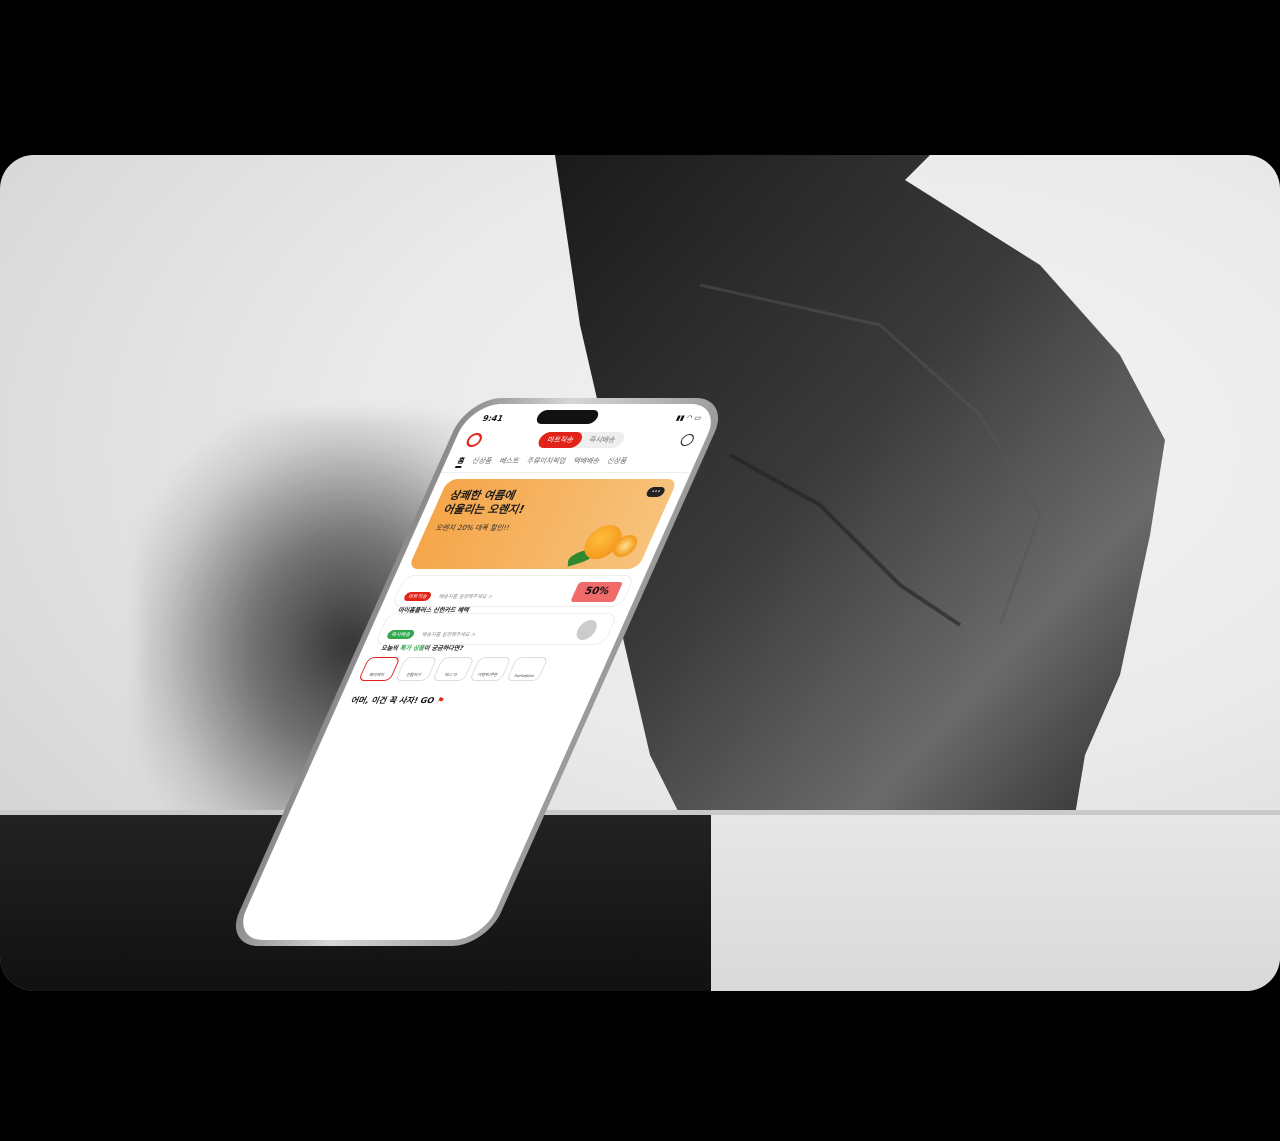  I want to click on status-icons: ▮▮ ◠ ▭, so click(688, 418).